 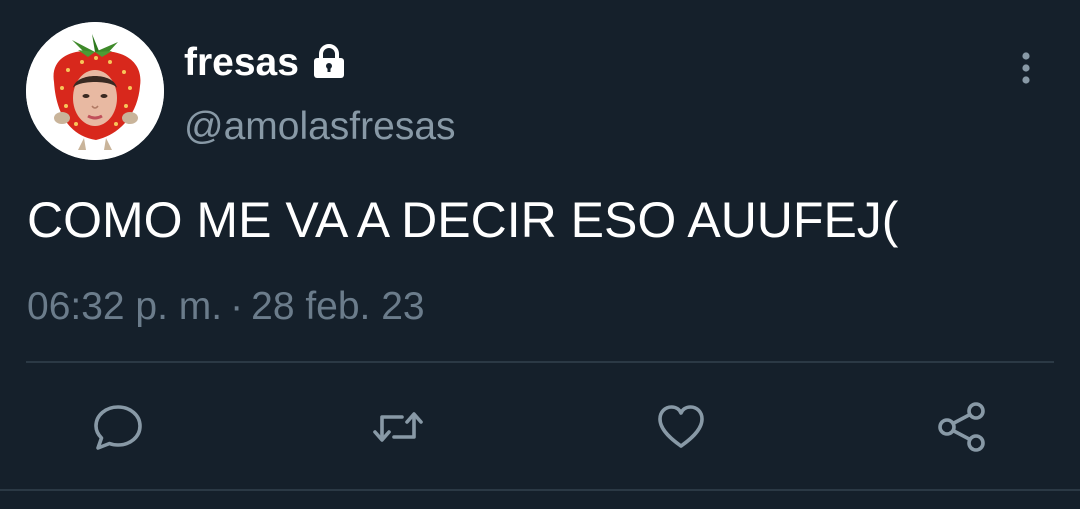 I want to click on bottom-border, so click(x=540, y=490).